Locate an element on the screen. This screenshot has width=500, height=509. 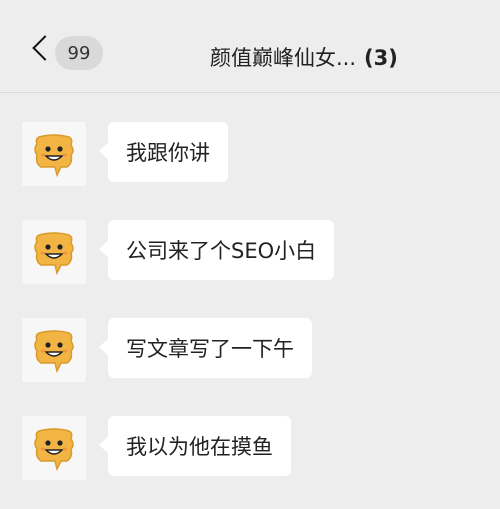
message-bubble: 我跟你讲 is located at coordinates (163, 152).